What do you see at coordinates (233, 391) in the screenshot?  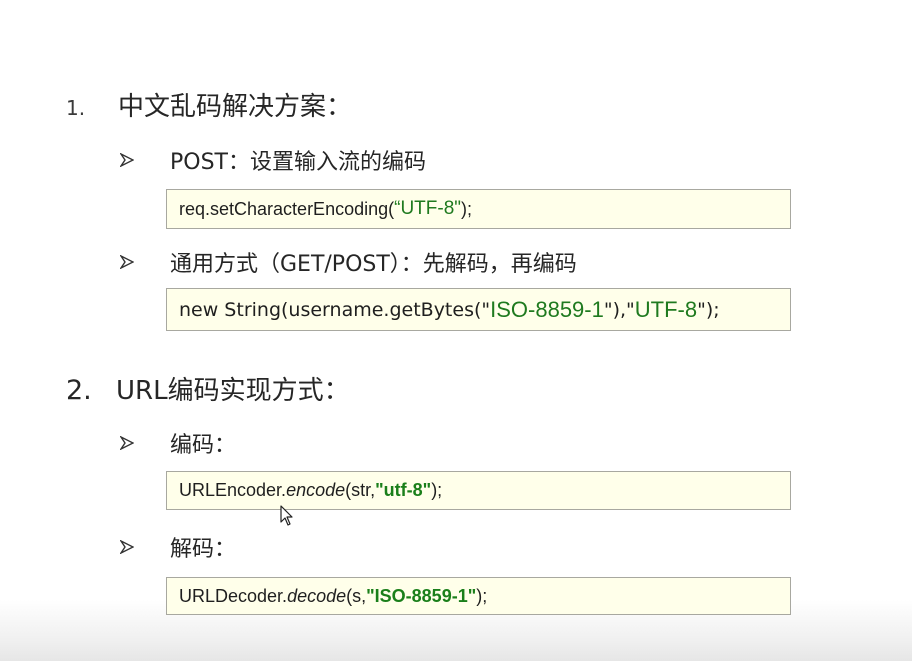 I see `section-title: URL编码实现方式：` at bounding box center [233, 391].